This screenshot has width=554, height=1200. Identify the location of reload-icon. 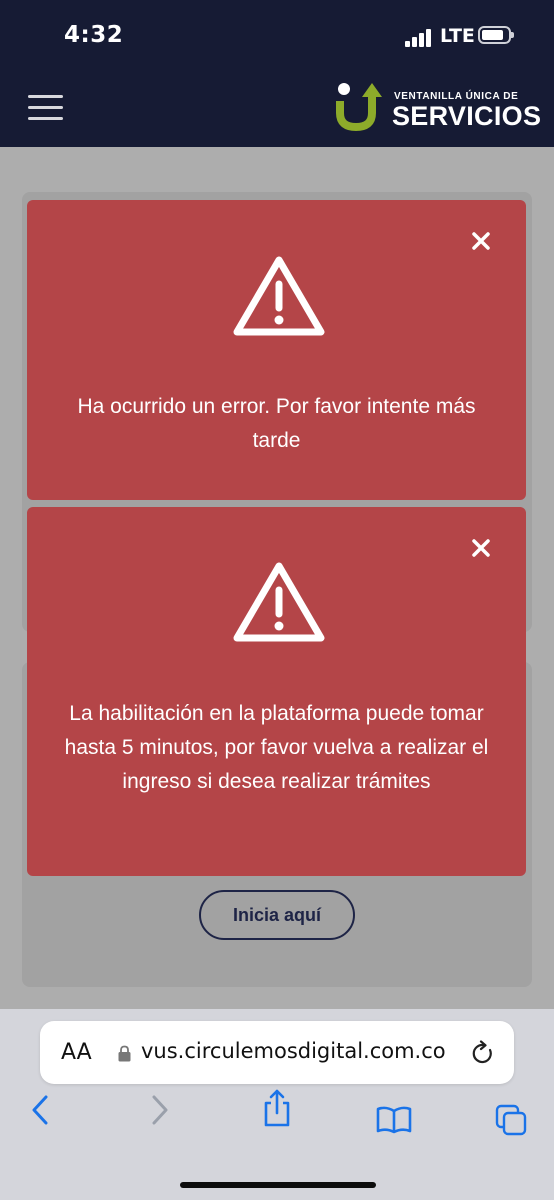
(483, 1053).